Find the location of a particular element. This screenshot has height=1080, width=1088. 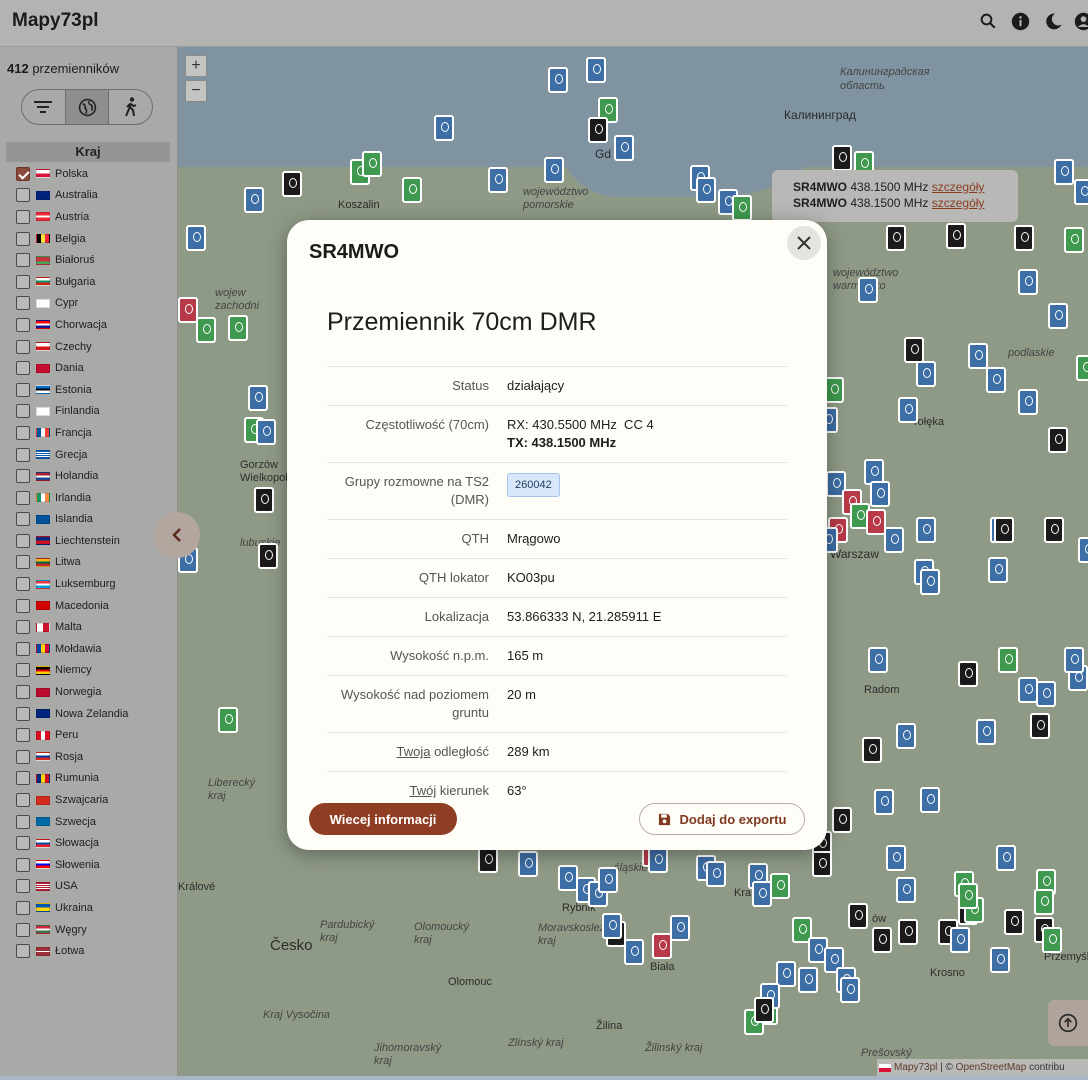

country-item: Cypr is located at coordinates (96, 304).